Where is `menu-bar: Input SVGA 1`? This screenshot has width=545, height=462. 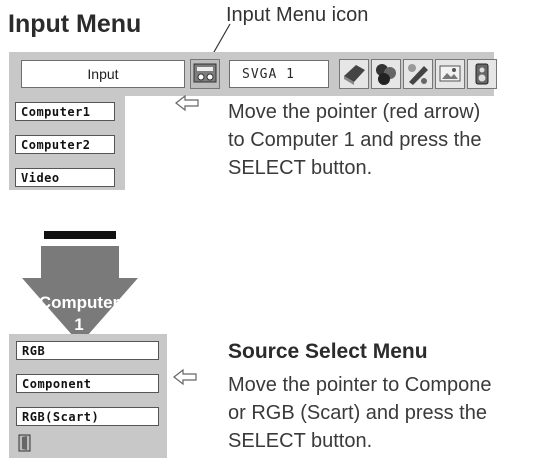 menu-bar: Input SVGA 1 is located at coordinates (253, 74).